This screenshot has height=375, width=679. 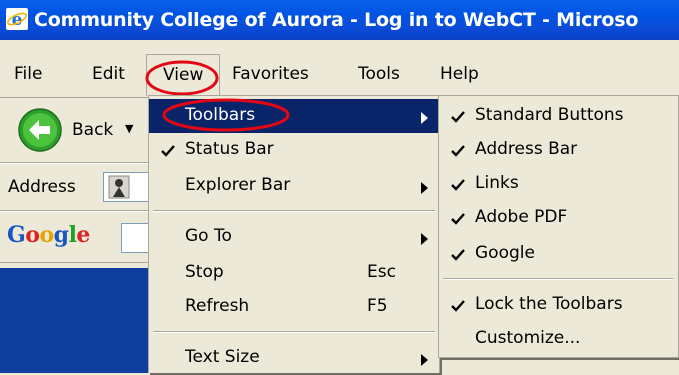 What do you see at coordinates (222, 357) in the screenshot?
I see `menu-item-label: Text Size` at bounding box center [222, 357].